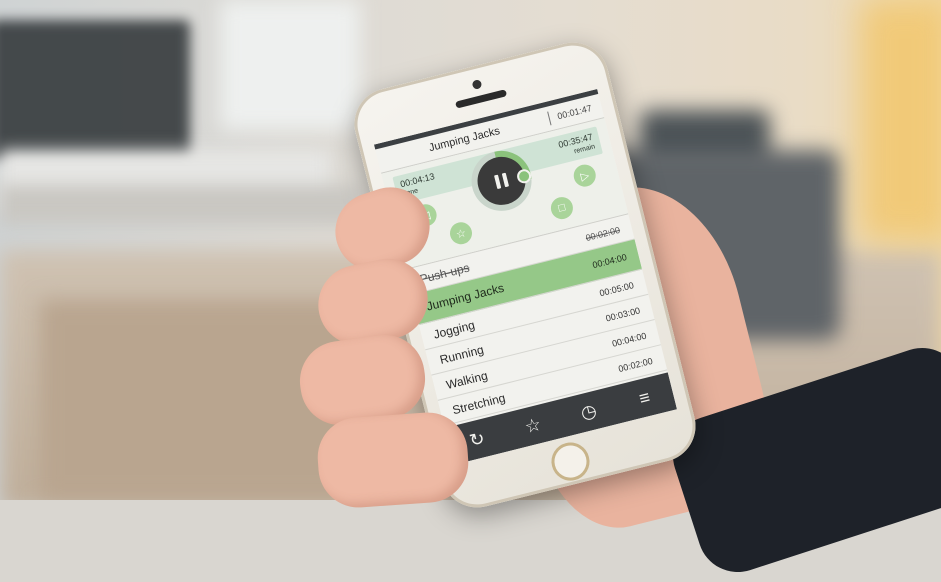 The height and width of the screenshot is (582, 941). Describe the element at coordinates (393, 460) in the screenshot. I see `little-finger` at that location.